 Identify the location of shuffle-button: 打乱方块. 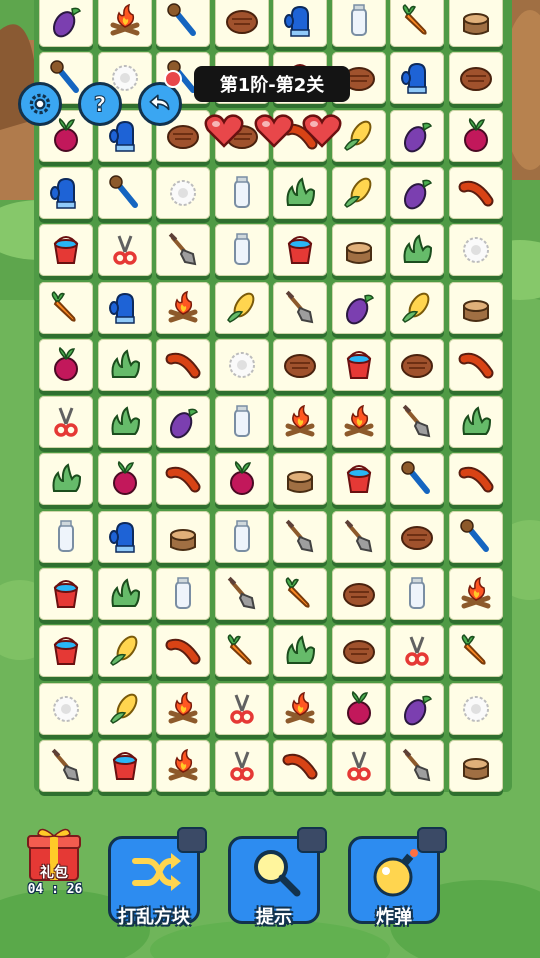
(157, 877).